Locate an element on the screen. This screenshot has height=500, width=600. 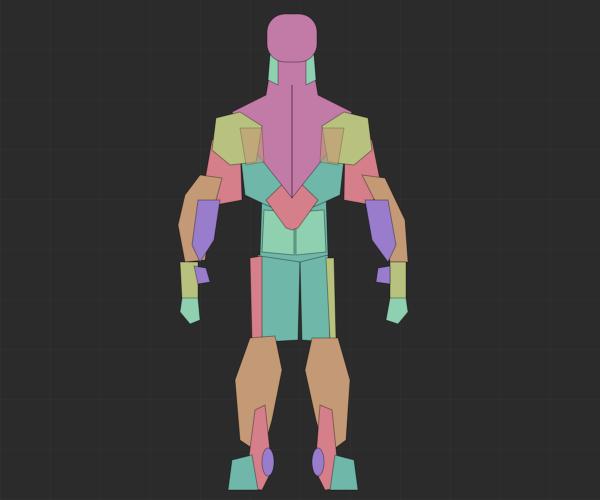
left-arm is located at coordinates (210, 232).